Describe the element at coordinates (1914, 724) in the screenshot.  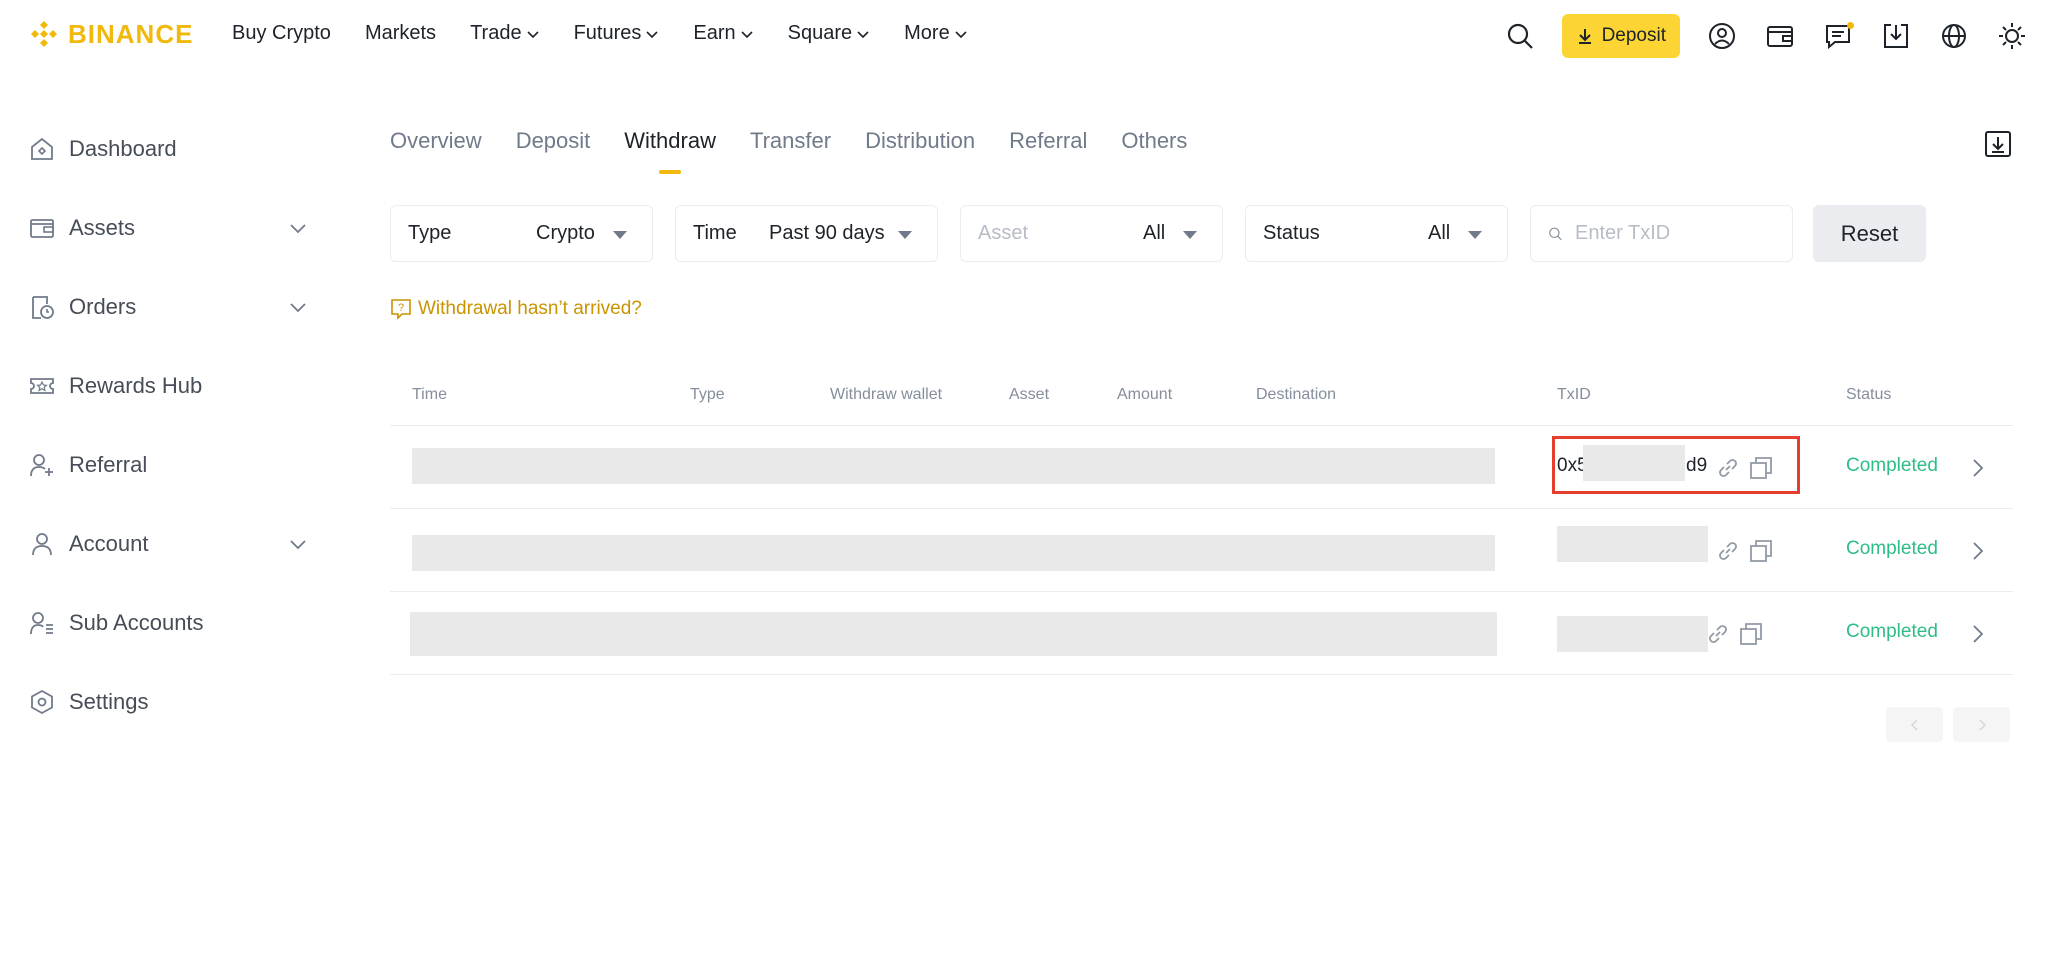
I see `previous-page-button` at that location.